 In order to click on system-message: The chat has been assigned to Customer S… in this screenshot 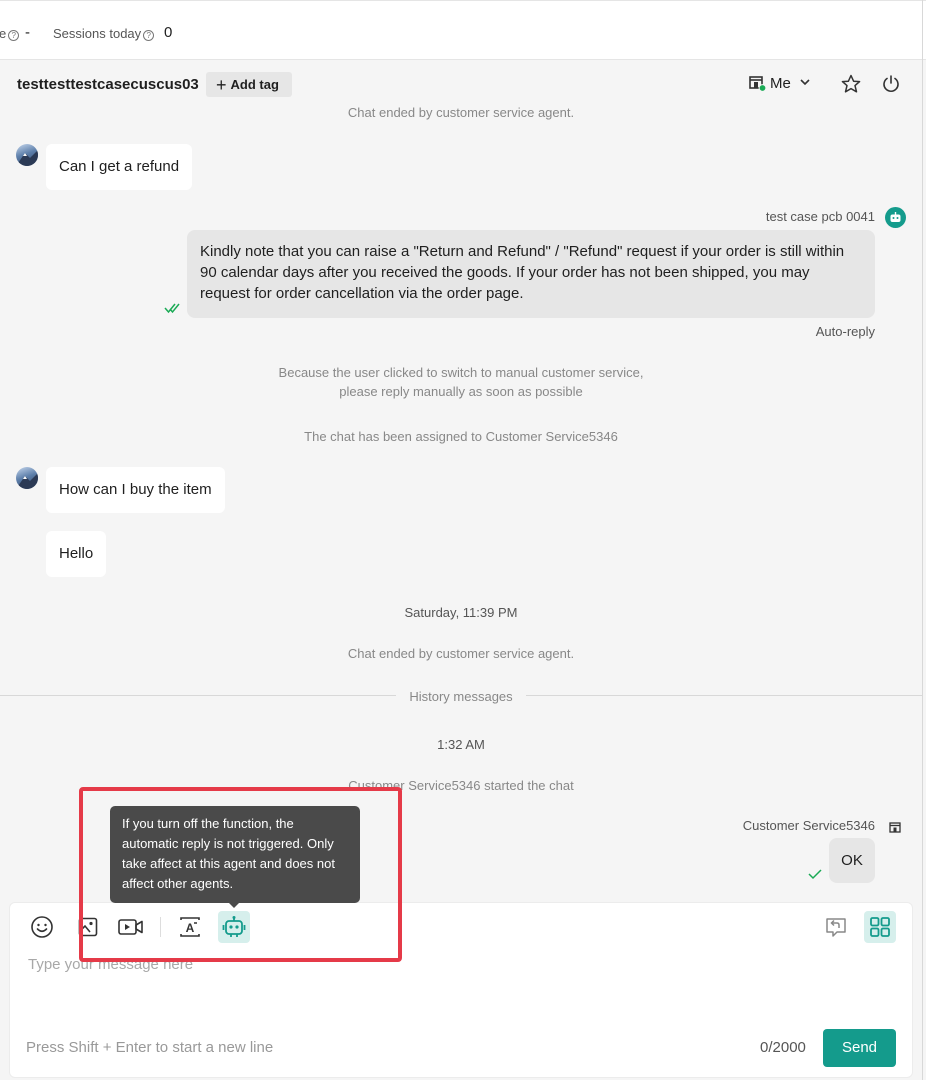, I will do `click(461, 436)`.